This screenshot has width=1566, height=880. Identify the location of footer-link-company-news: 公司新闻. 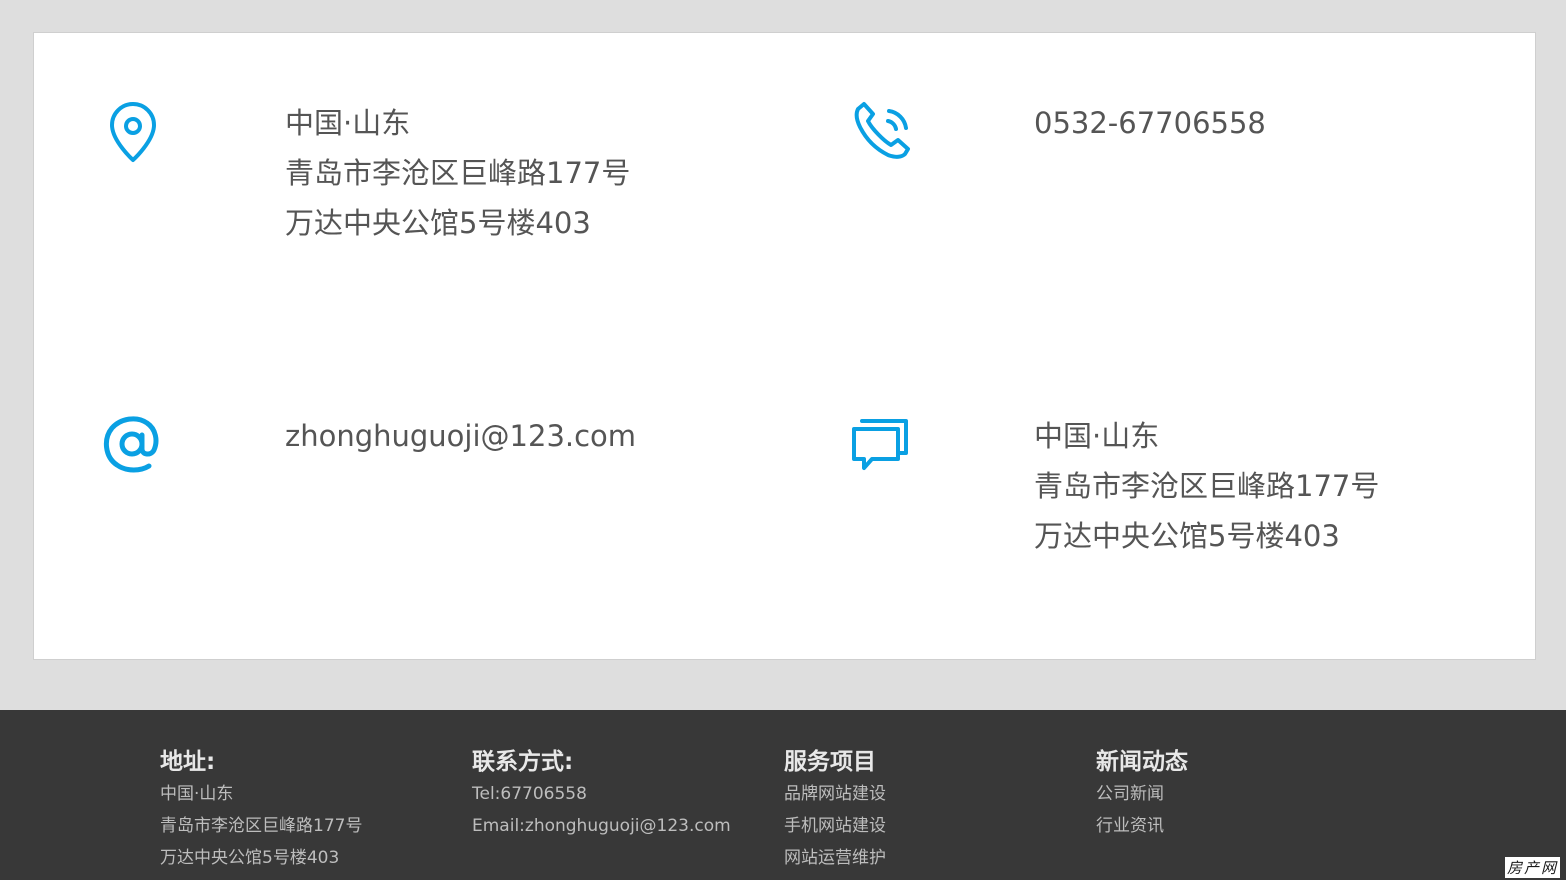
(1142, 794).